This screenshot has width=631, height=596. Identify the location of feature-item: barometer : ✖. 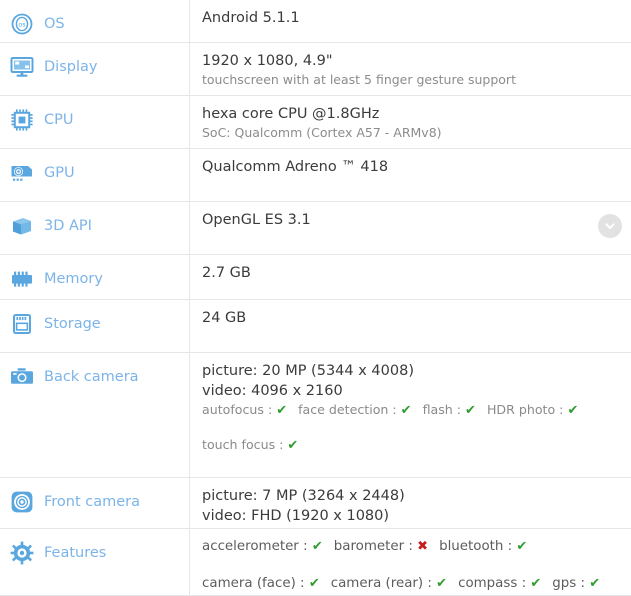
(381, 546).